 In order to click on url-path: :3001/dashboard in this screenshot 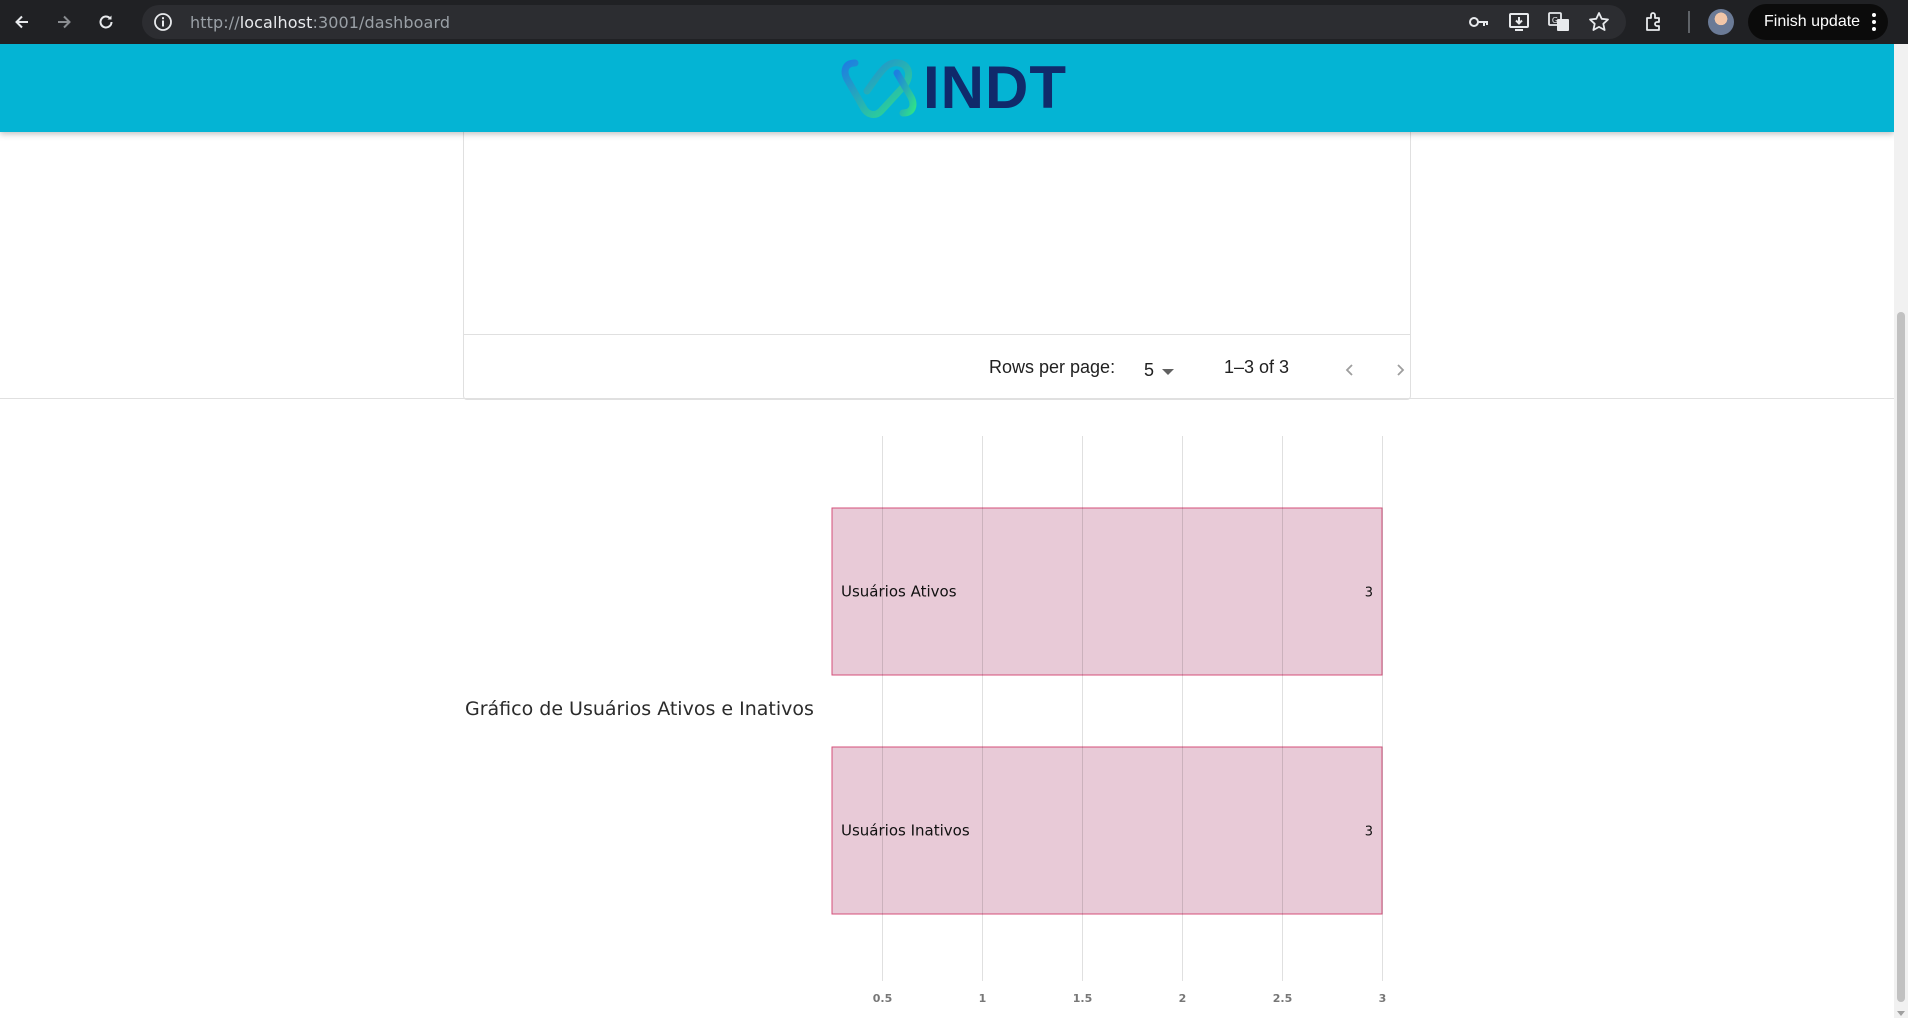, I will do `click(381, 22)`.